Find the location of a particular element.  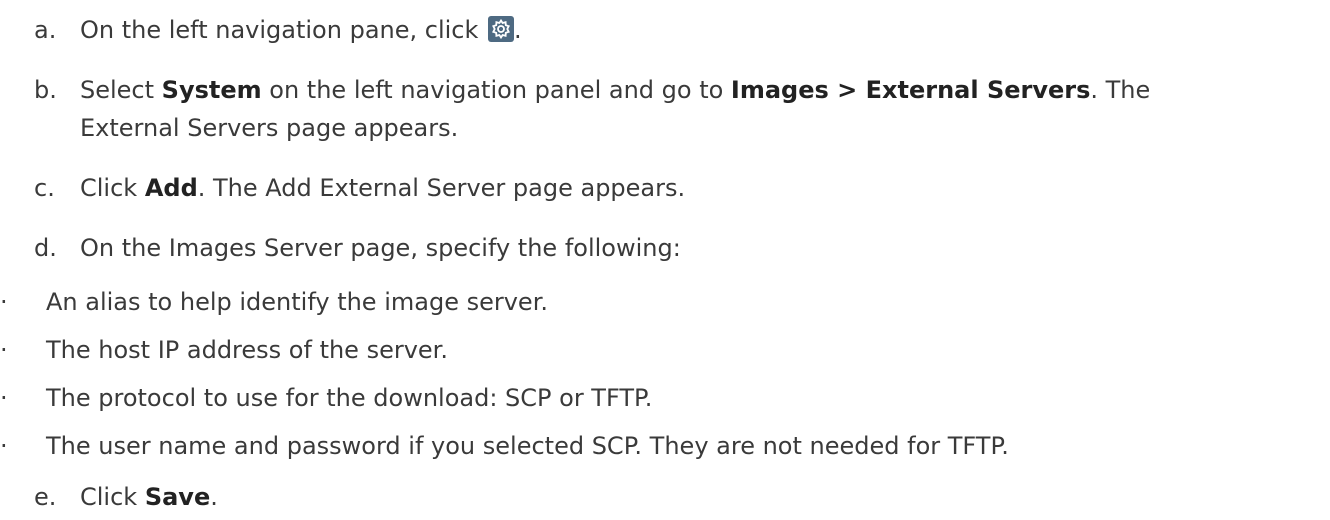

step-a: a. On the left navigation pane, click . is located at coordinates (679, 30).